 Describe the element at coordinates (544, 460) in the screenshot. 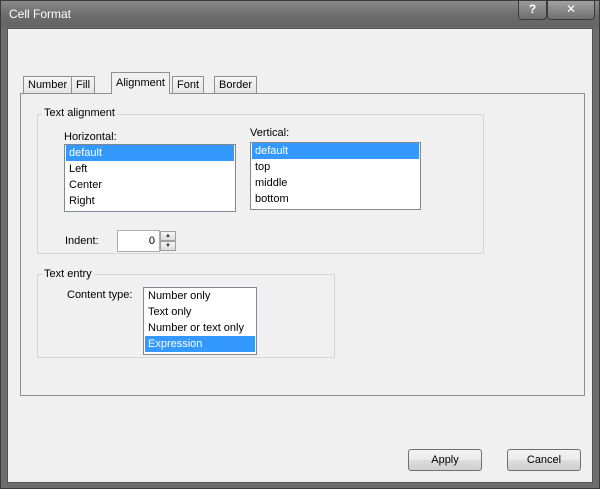

I see `cancel-button: Cancel` at that location.